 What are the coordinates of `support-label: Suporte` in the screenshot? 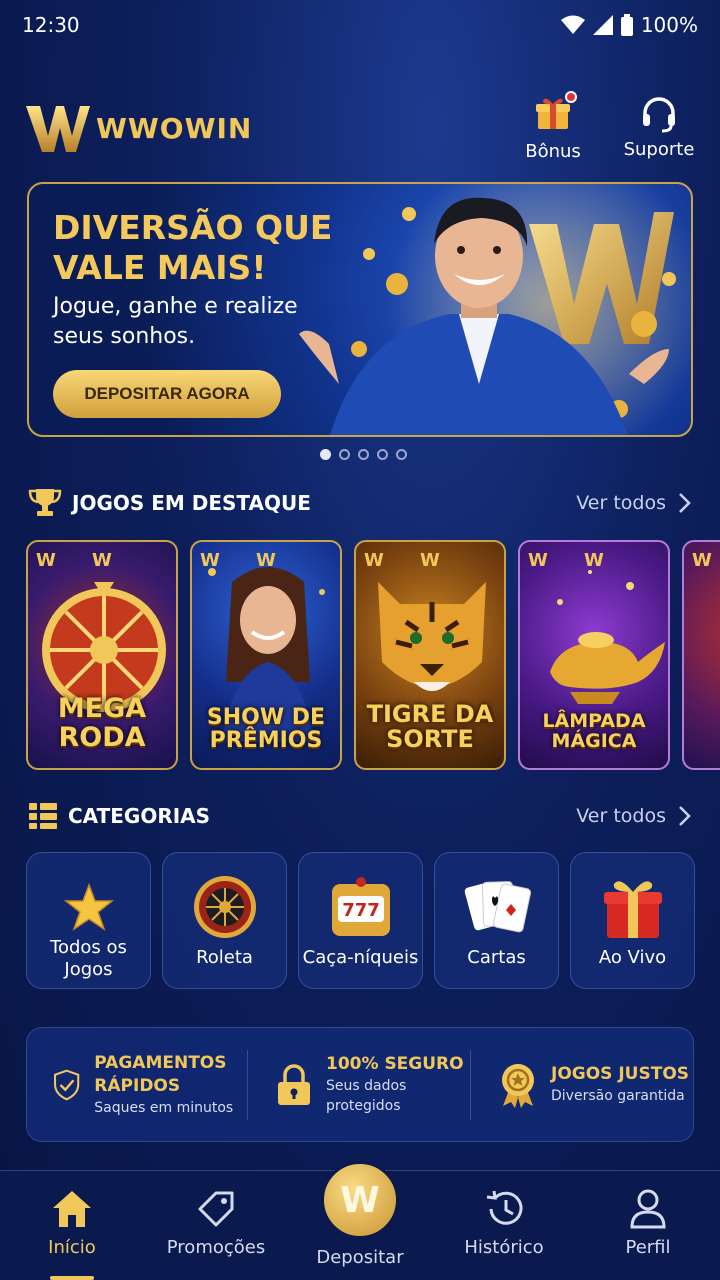 It's located at (659, 149).